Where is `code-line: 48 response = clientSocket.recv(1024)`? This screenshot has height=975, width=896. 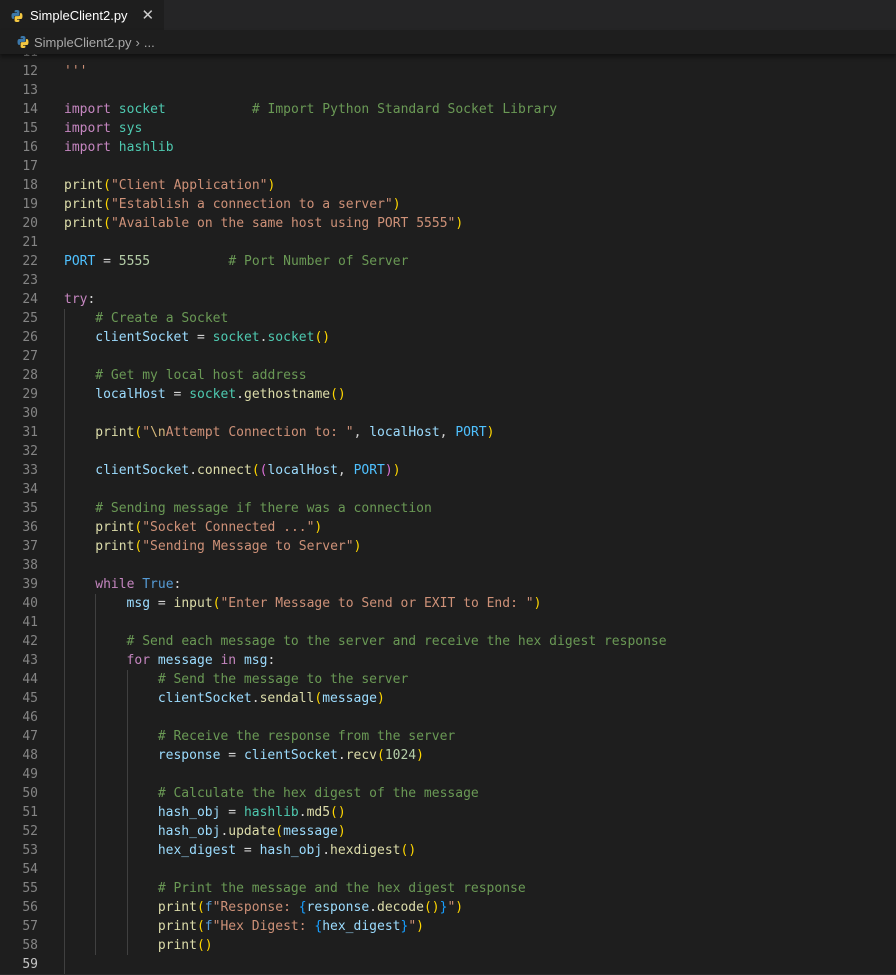
code-line: 48 response = clientSocket.recv(1024) is located at coordinates (448, 755).